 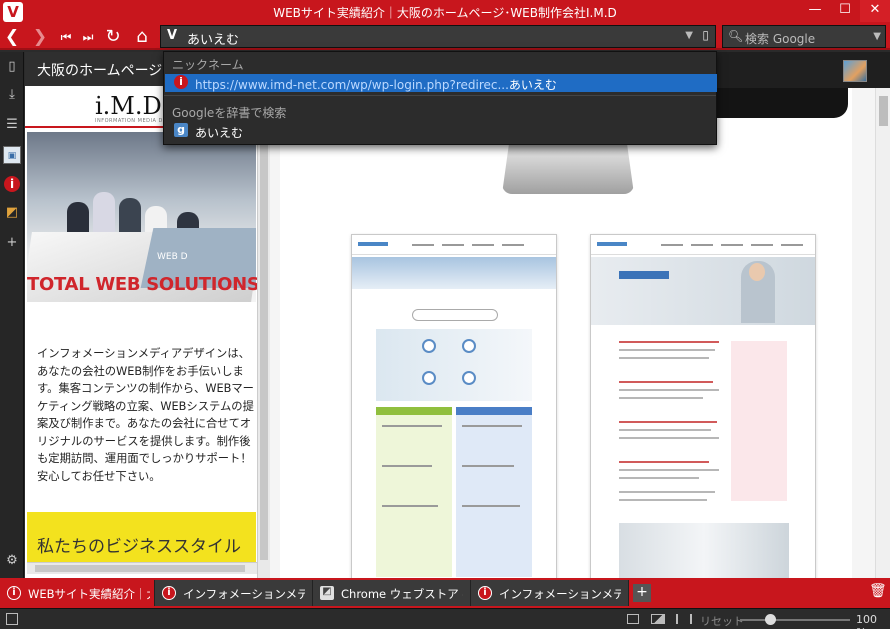 I want to click on page-vertical-scrollbar, so click(x=882, y=333).